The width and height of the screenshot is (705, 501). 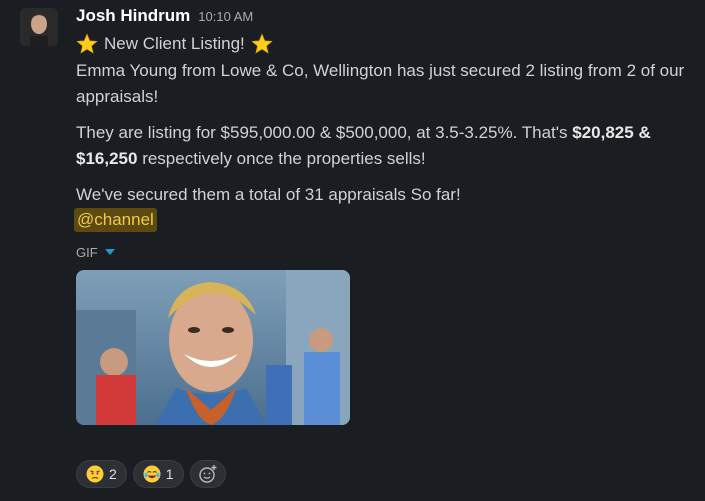 I want to click on gif-toggle: GIF, so click(x=386, y=252).